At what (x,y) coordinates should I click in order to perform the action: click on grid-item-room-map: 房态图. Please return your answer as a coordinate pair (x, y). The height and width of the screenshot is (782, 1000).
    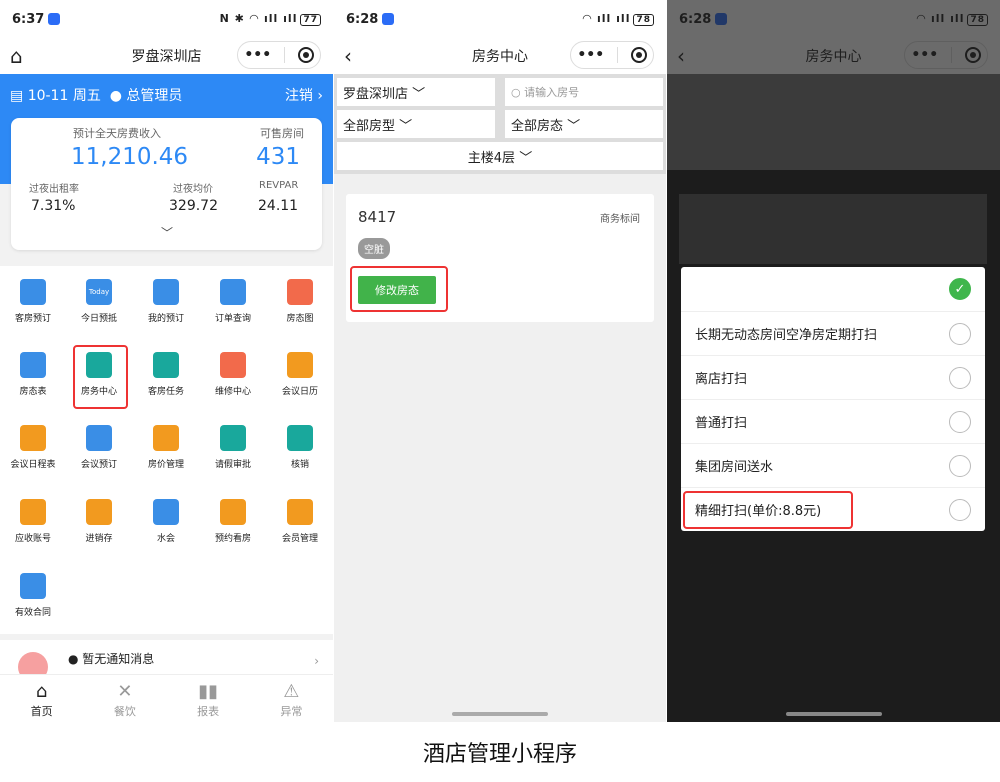
    Looking at the image, I should click on (300, 301).